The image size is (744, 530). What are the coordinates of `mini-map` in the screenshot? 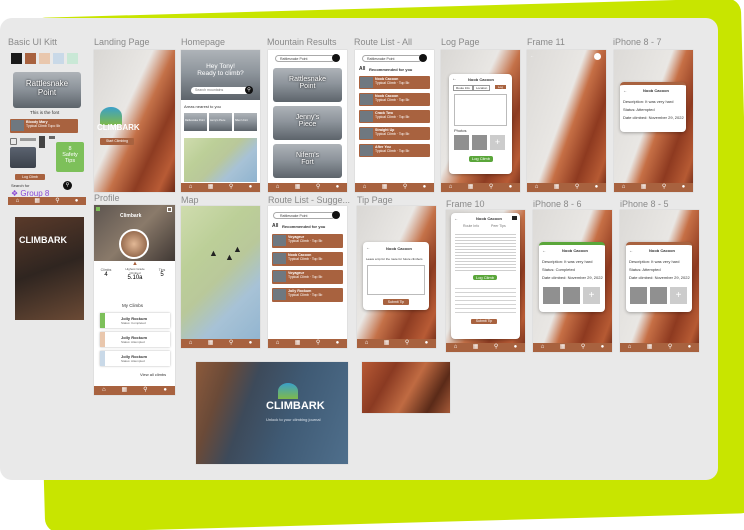 It's located at (220, 160).